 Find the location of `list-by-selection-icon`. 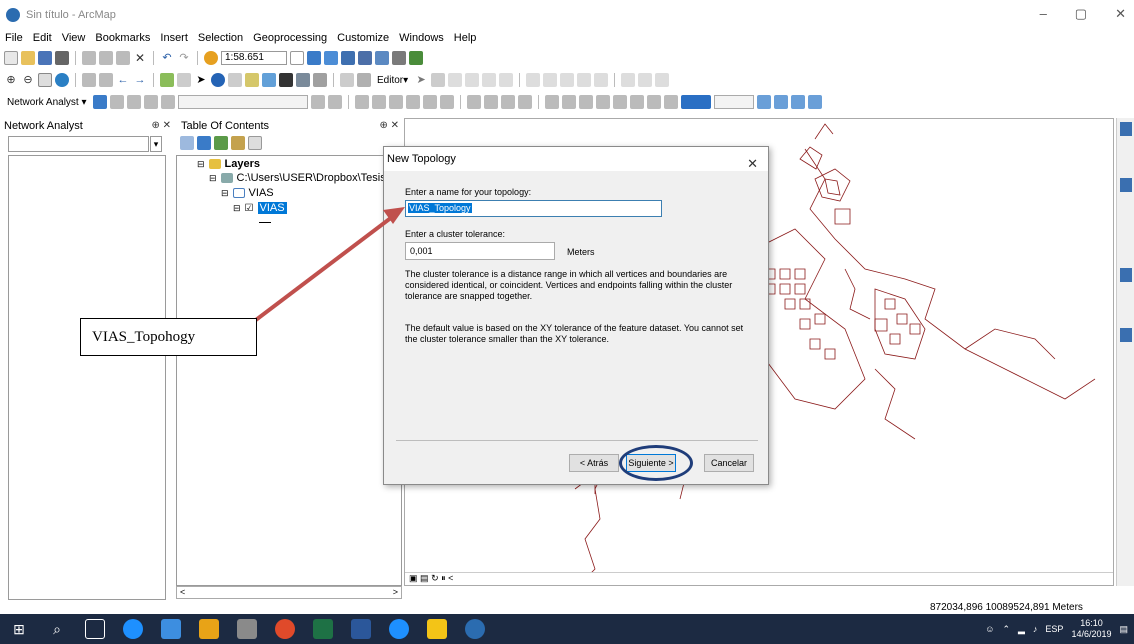

list-by-selection-icon is located at coordinates (238, 143).